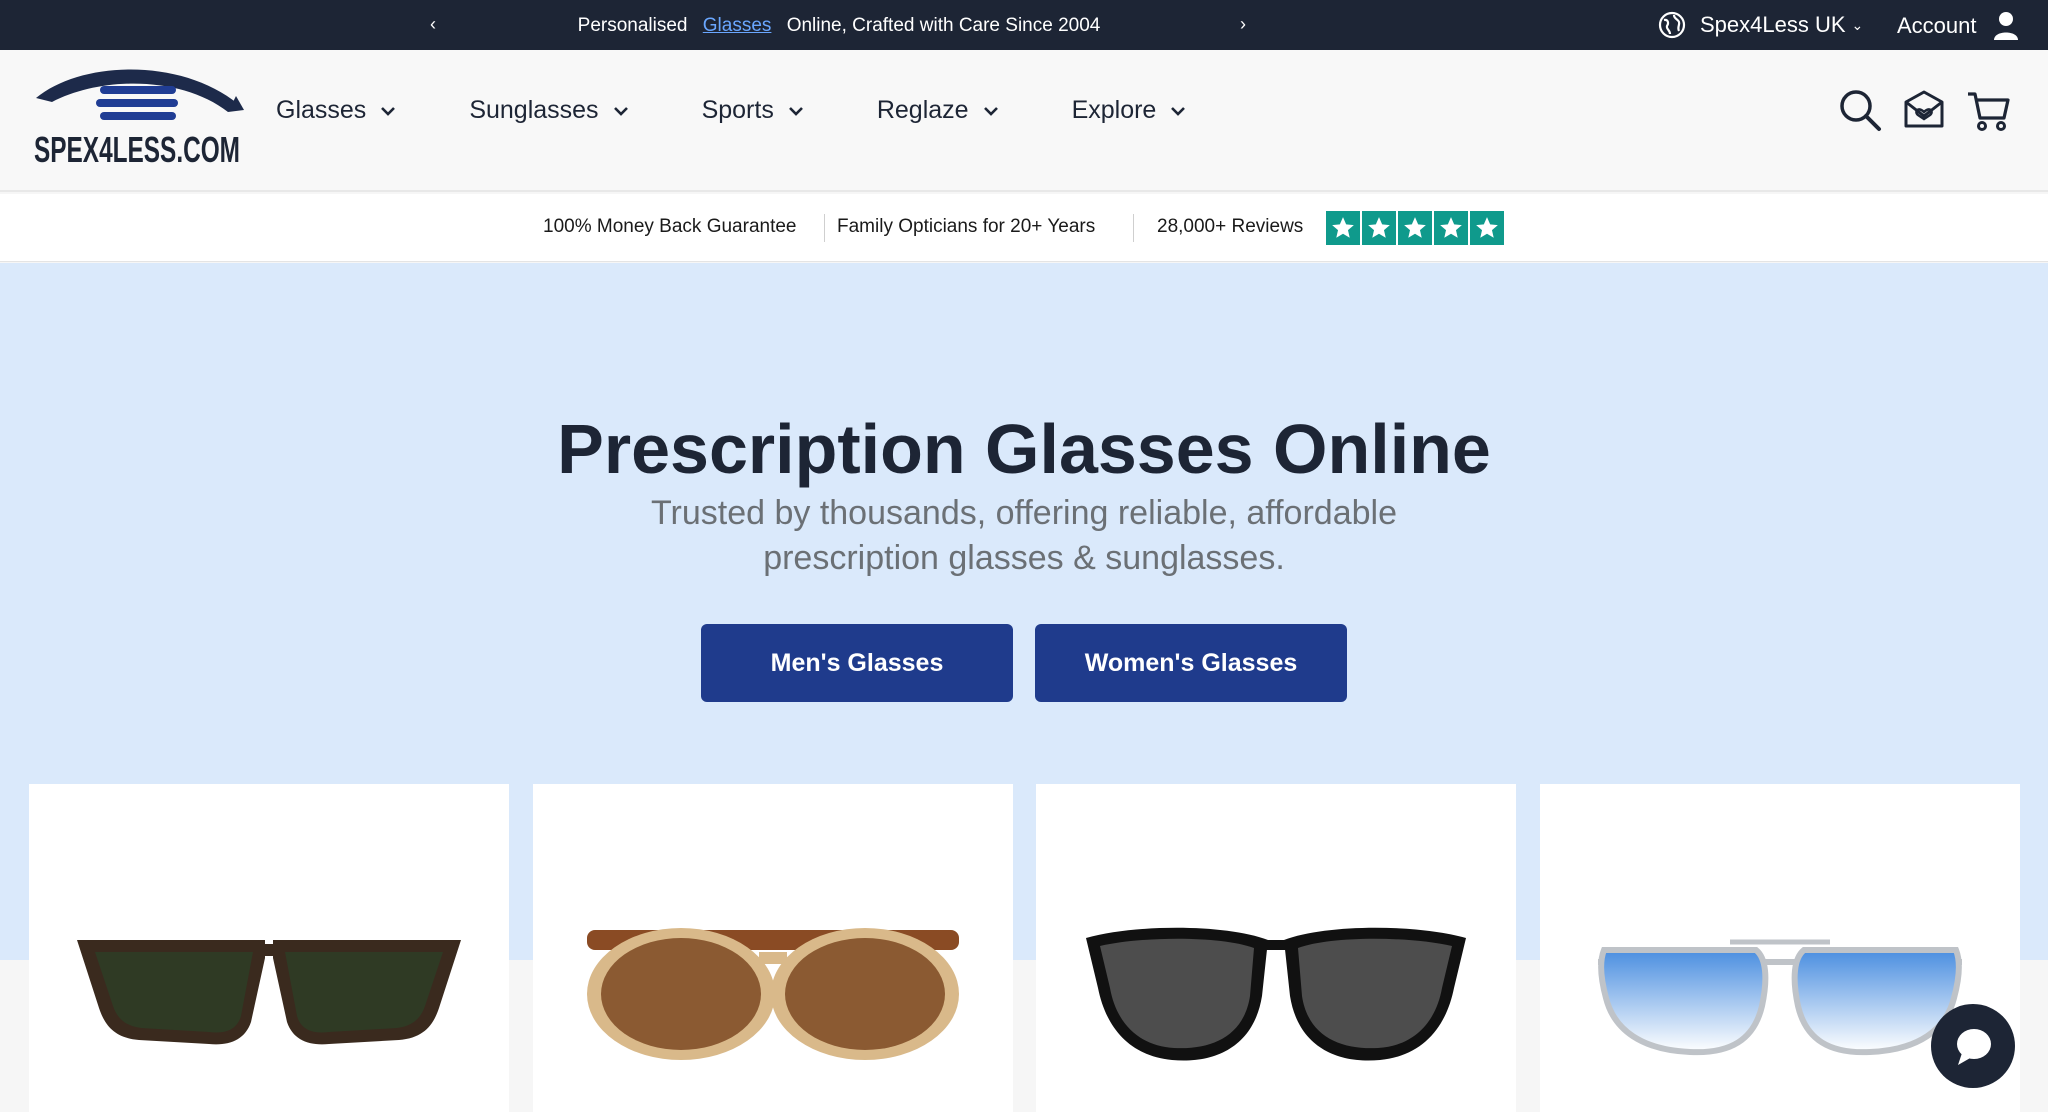 This screenshot has height=1112, width=2048. What do you see at coordinates (737, 110) in the screenshot?
I see `nav-sports-label: Sports` at bounding box center [737, 110].